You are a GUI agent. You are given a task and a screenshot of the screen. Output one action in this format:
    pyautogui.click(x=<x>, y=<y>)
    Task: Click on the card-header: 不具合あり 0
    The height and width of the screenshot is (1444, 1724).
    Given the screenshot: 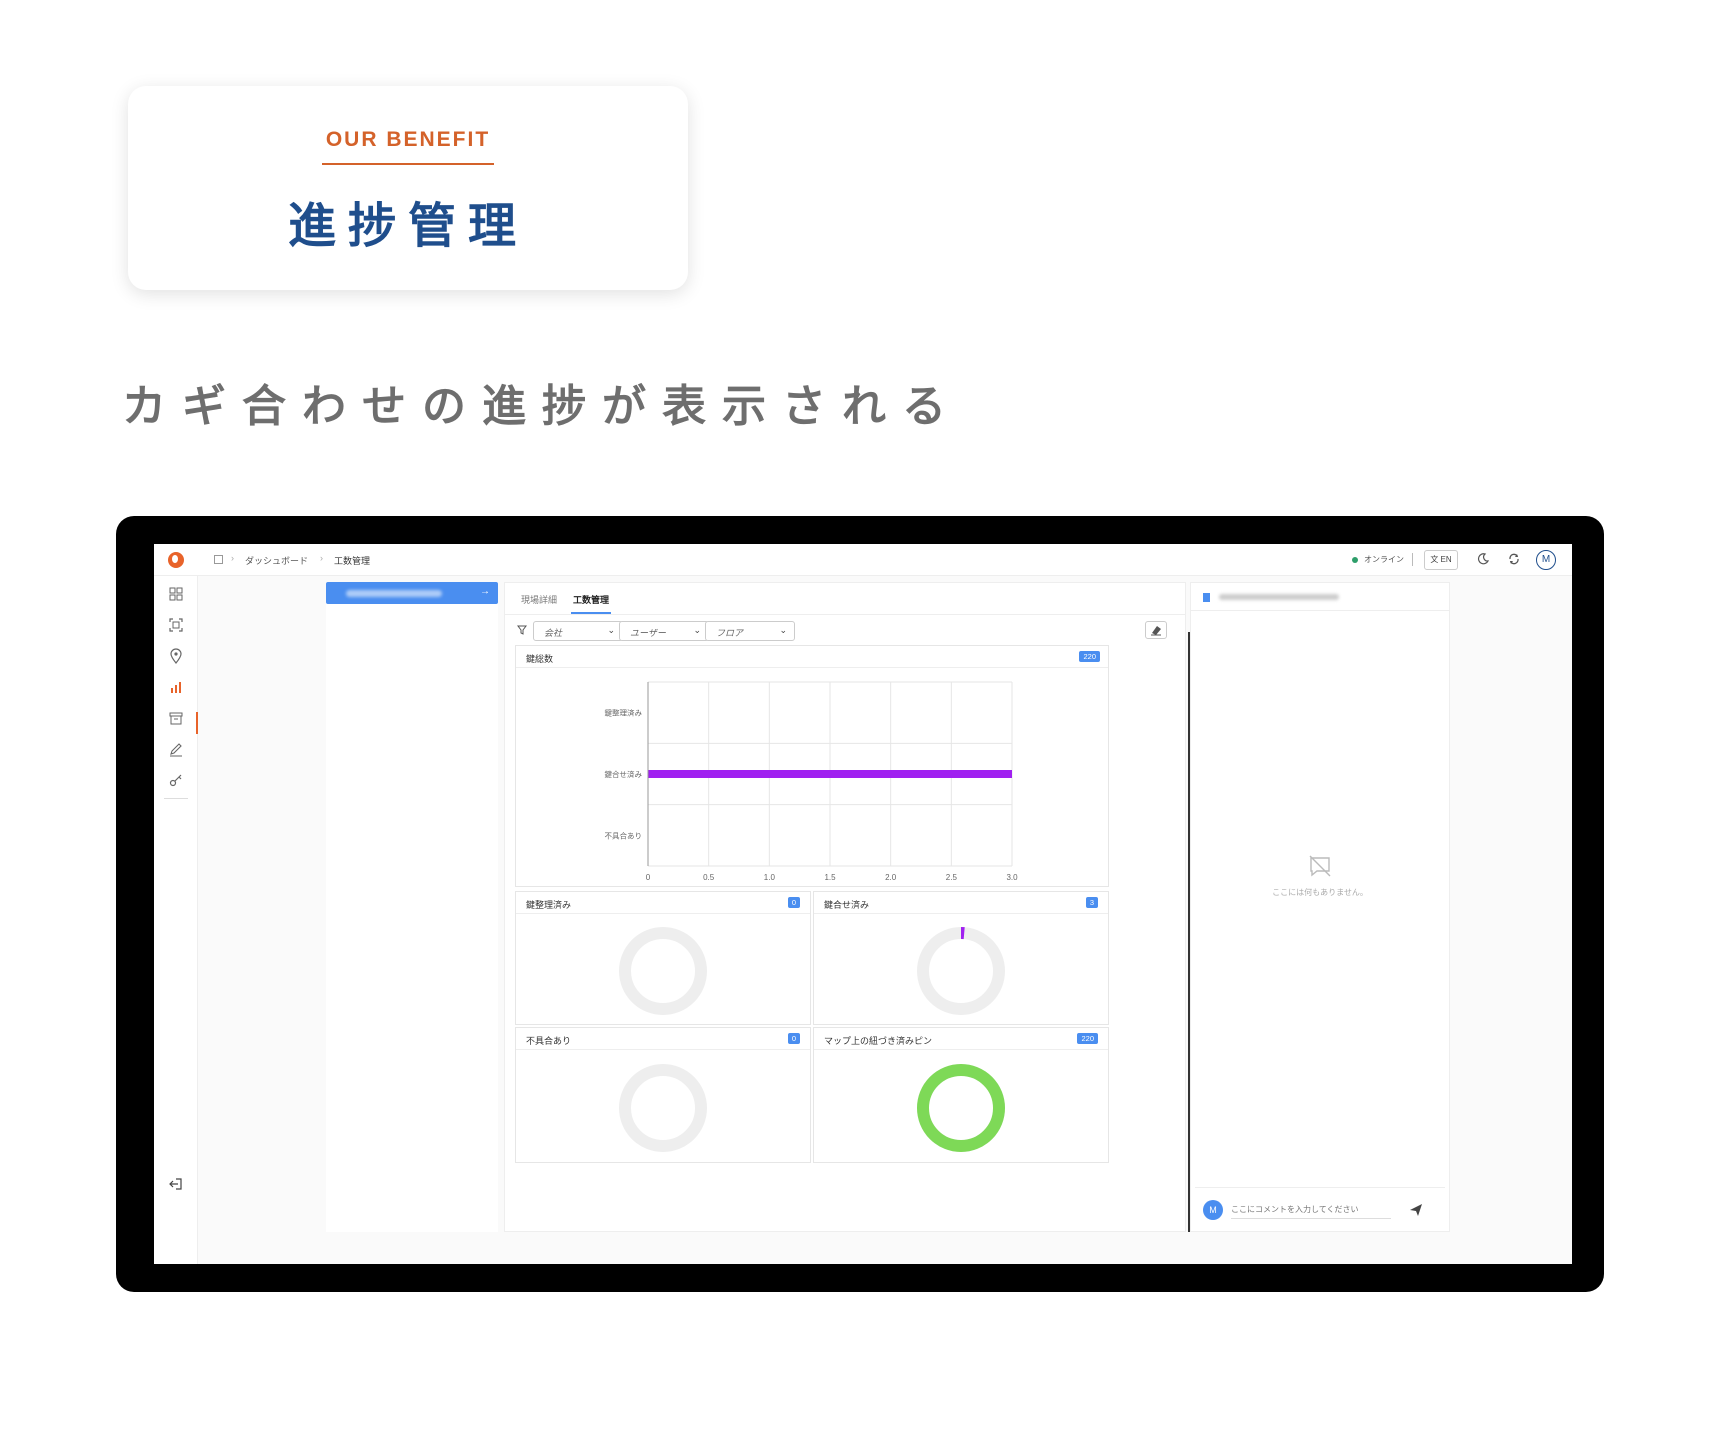 What is the action you would take?
    pyautogui.click(x=663, y=1039)
    